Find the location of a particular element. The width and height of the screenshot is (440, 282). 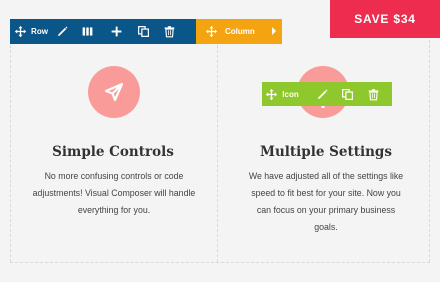

icon-duplicate-button is located at coordinates (347, 94).